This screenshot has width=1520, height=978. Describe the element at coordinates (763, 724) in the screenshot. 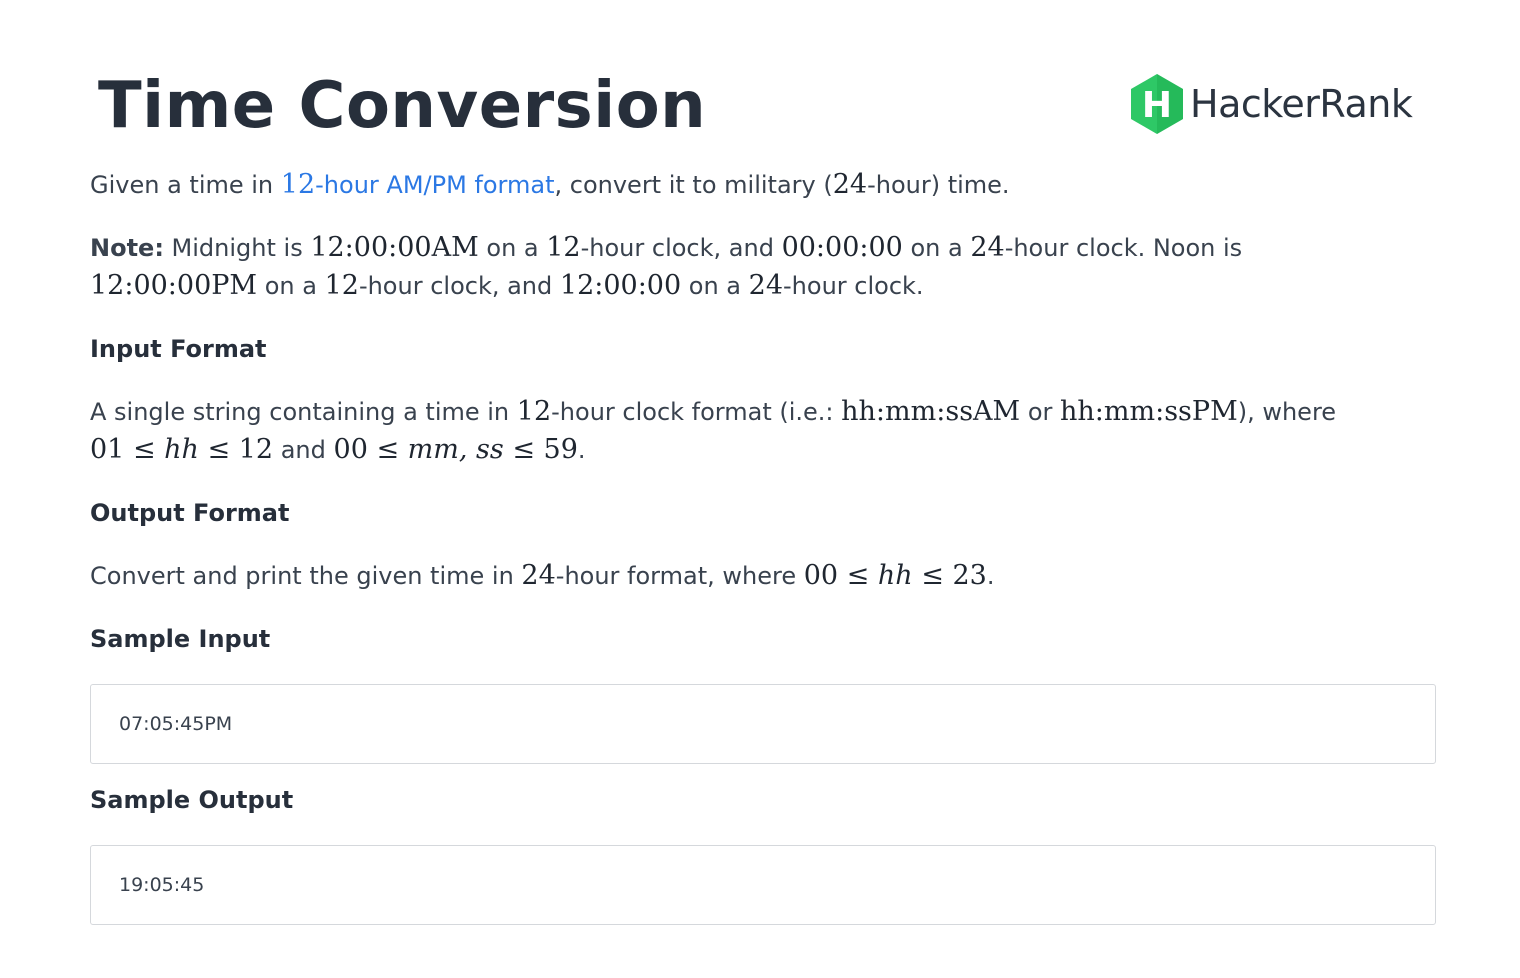

I see `sample-input-box: 07:05:45PM` at that location.